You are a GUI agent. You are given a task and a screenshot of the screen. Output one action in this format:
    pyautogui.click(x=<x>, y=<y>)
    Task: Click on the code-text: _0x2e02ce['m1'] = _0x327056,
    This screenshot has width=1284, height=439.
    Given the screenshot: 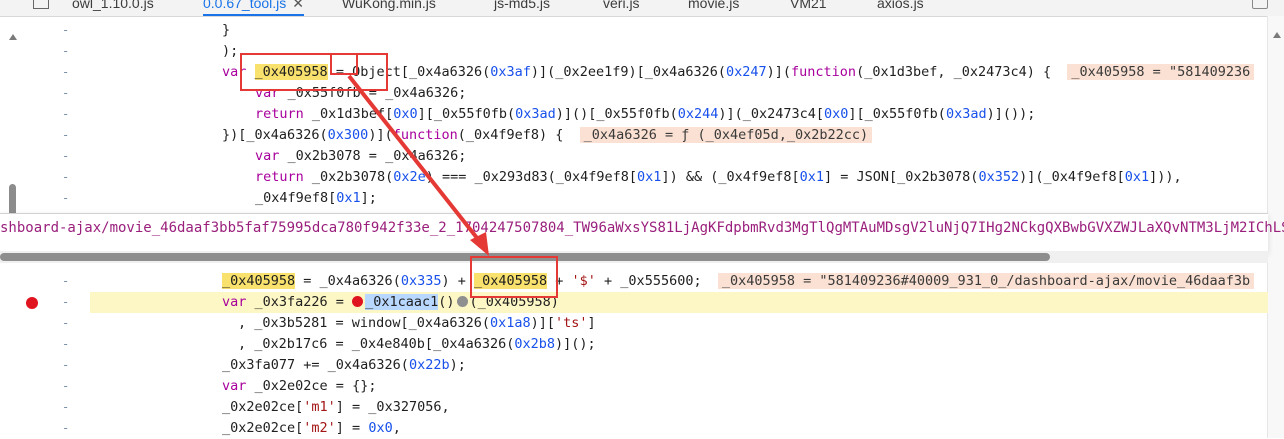 What is the action you would take?
    pyautogui.click(x=336, y=407)
    